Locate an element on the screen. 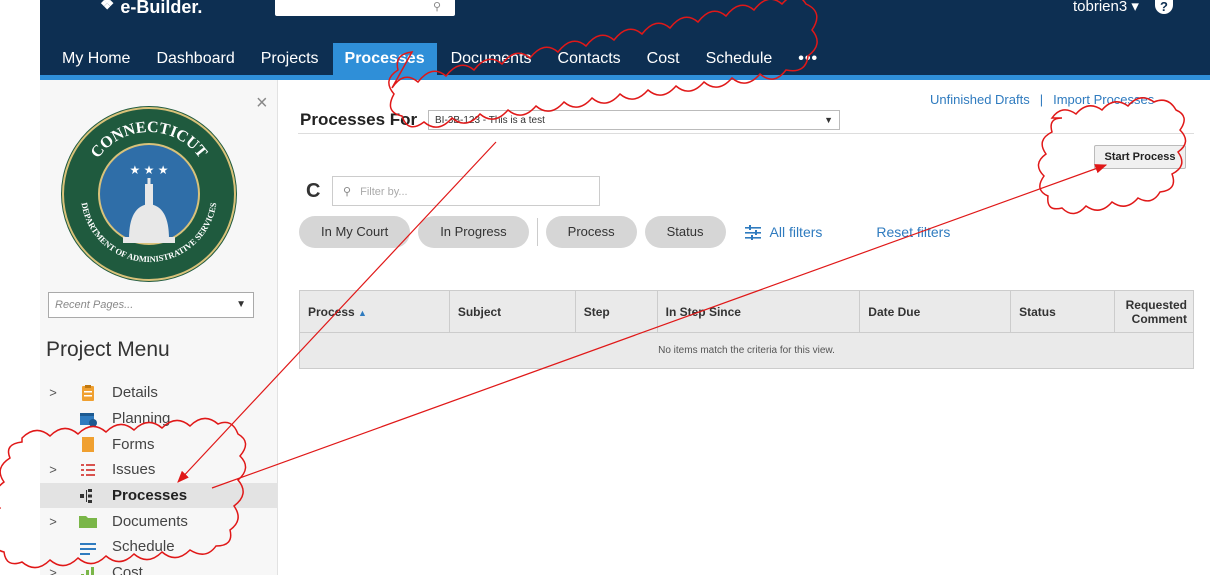  sidebar-item-forms: Forms is located at coordinates (159, 444).